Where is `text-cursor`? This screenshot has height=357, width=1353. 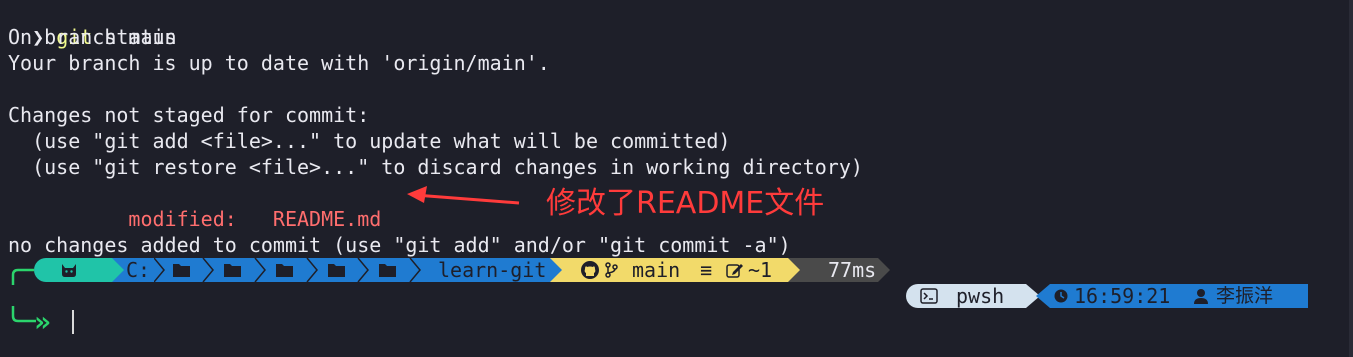 text-cursor is located at coordinates (73, 322).